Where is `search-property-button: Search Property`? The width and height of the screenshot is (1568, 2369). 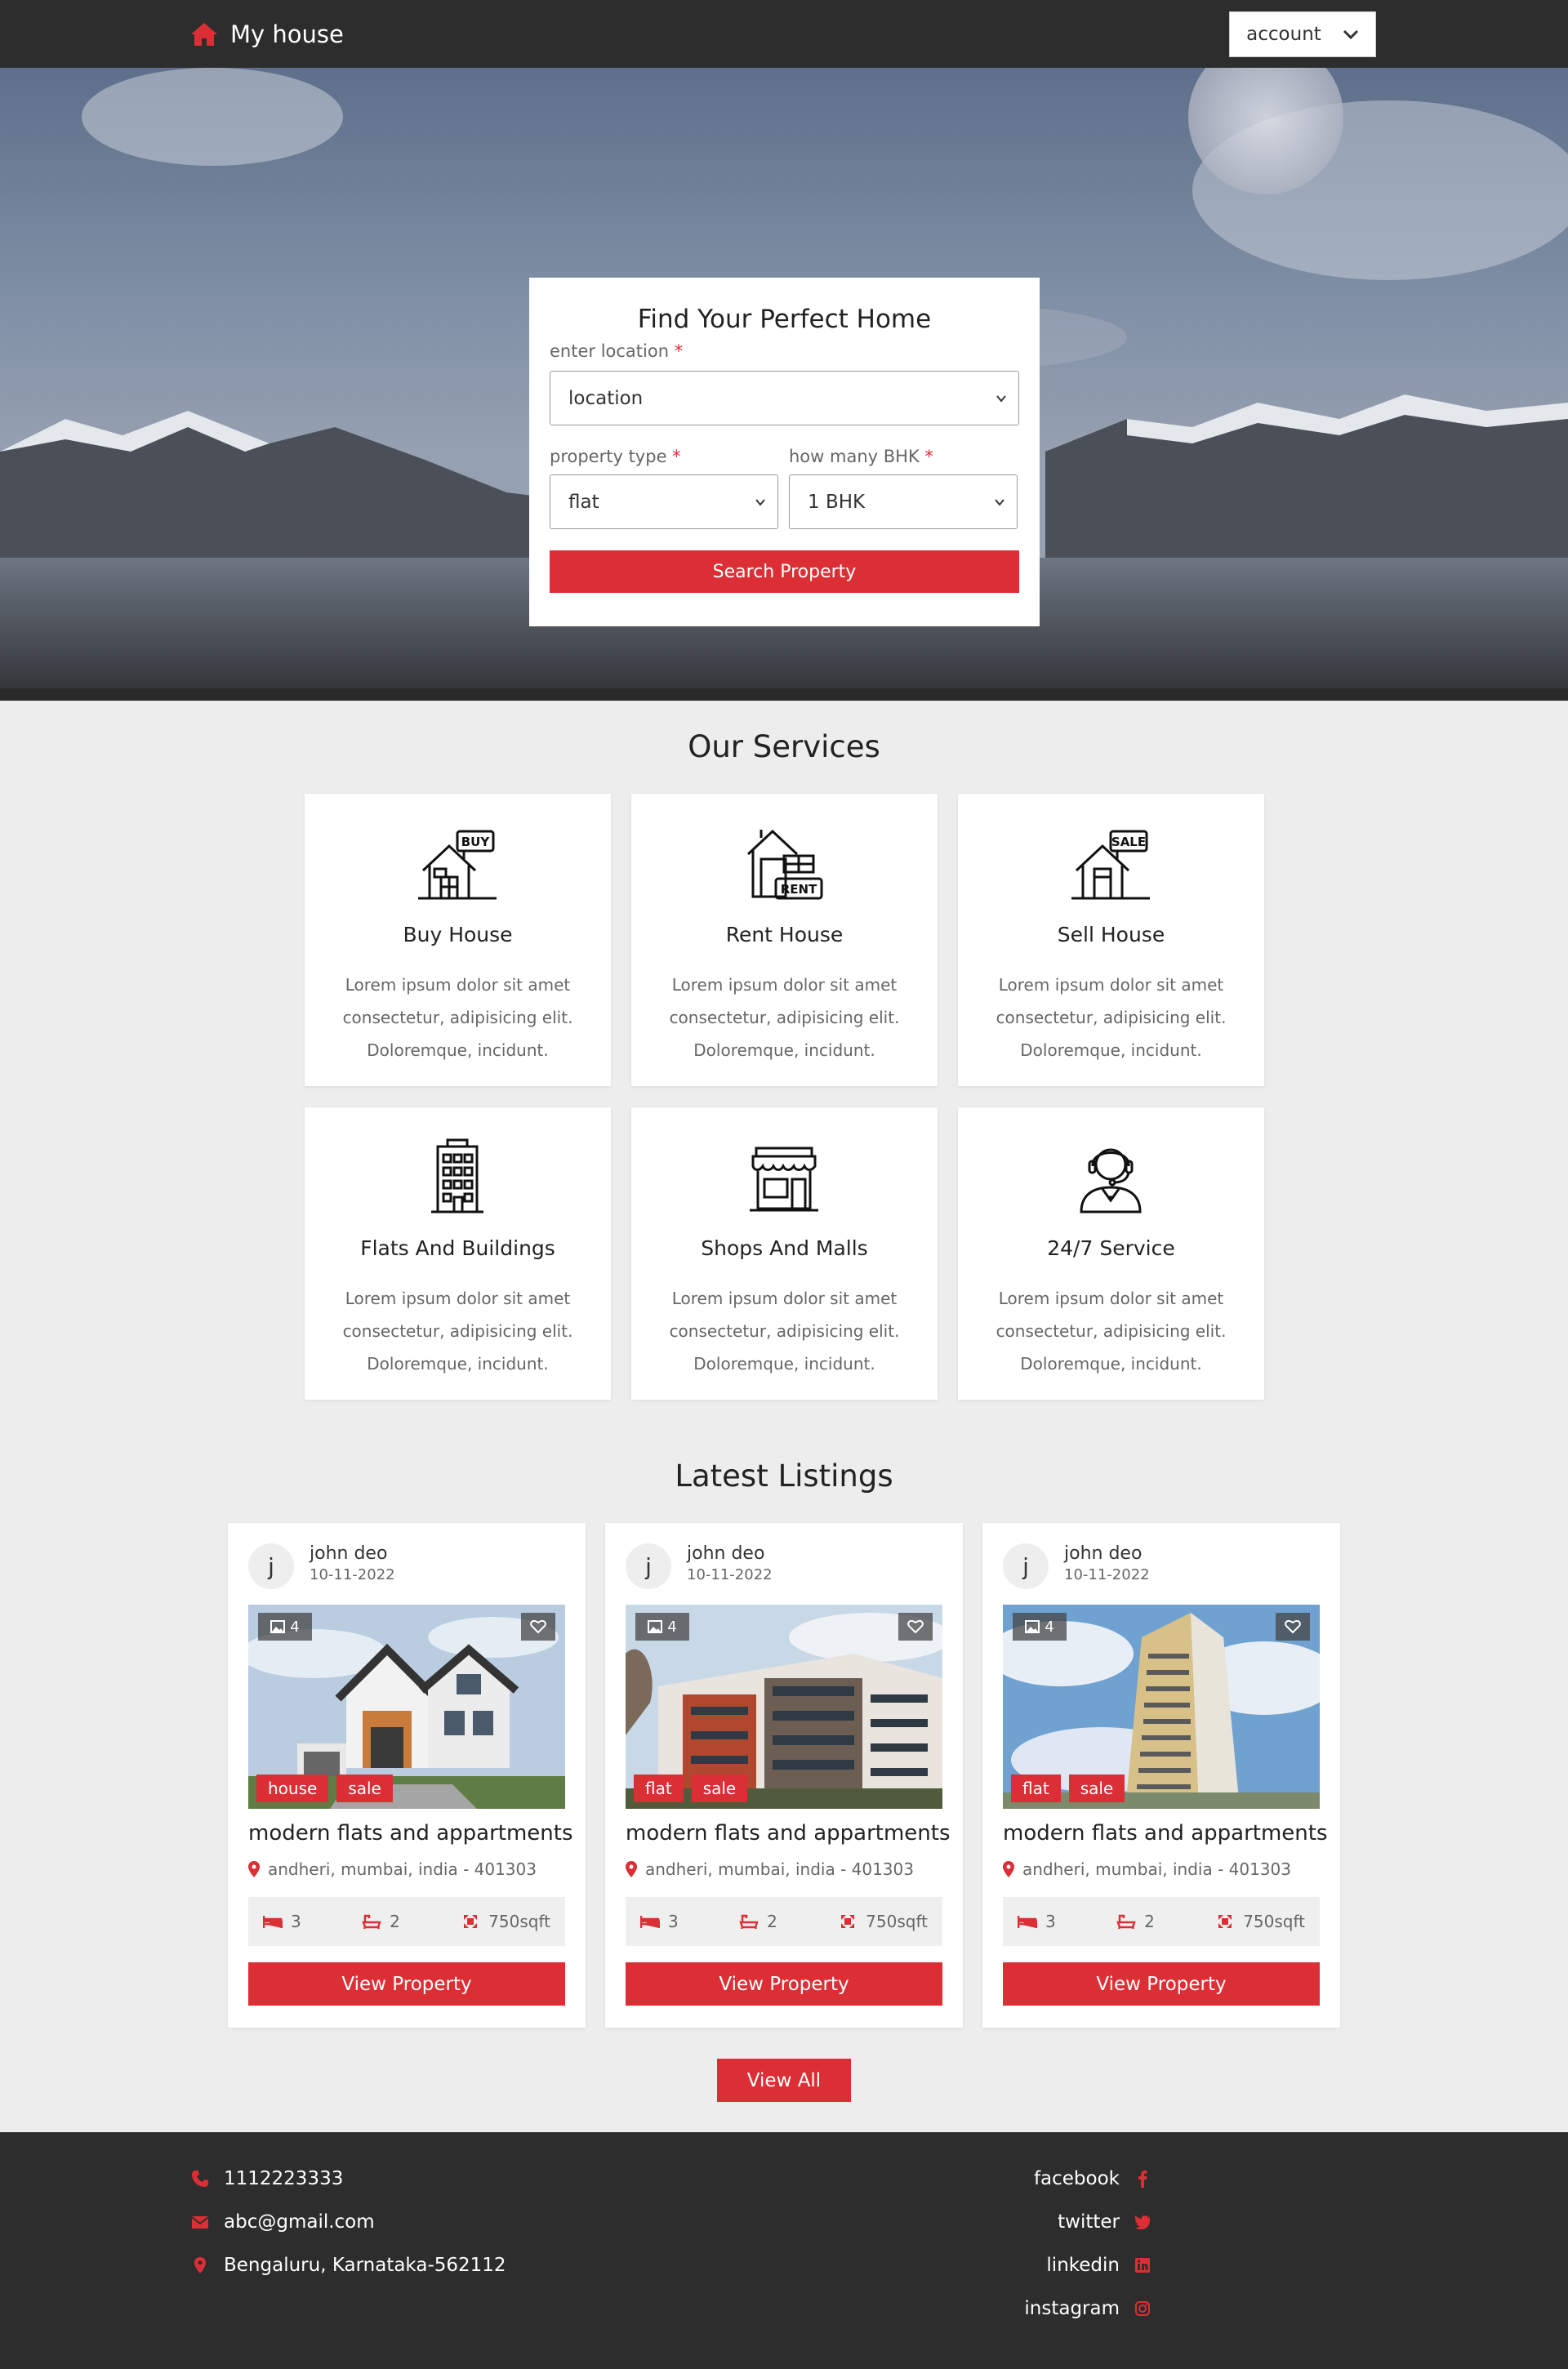 search-property-button: Search Property is located at coordinates (784, 571).